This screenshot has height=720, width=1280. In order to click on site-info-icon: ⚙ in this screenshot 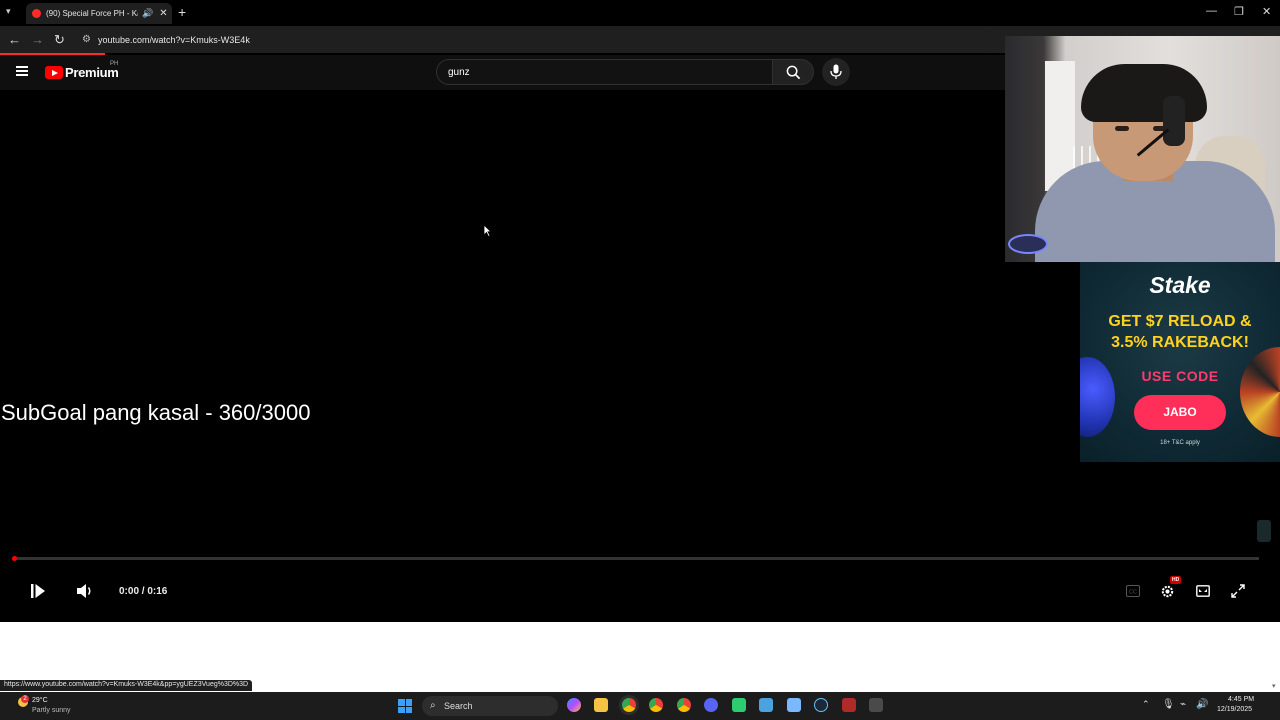, I will do `click(86, 39)`.